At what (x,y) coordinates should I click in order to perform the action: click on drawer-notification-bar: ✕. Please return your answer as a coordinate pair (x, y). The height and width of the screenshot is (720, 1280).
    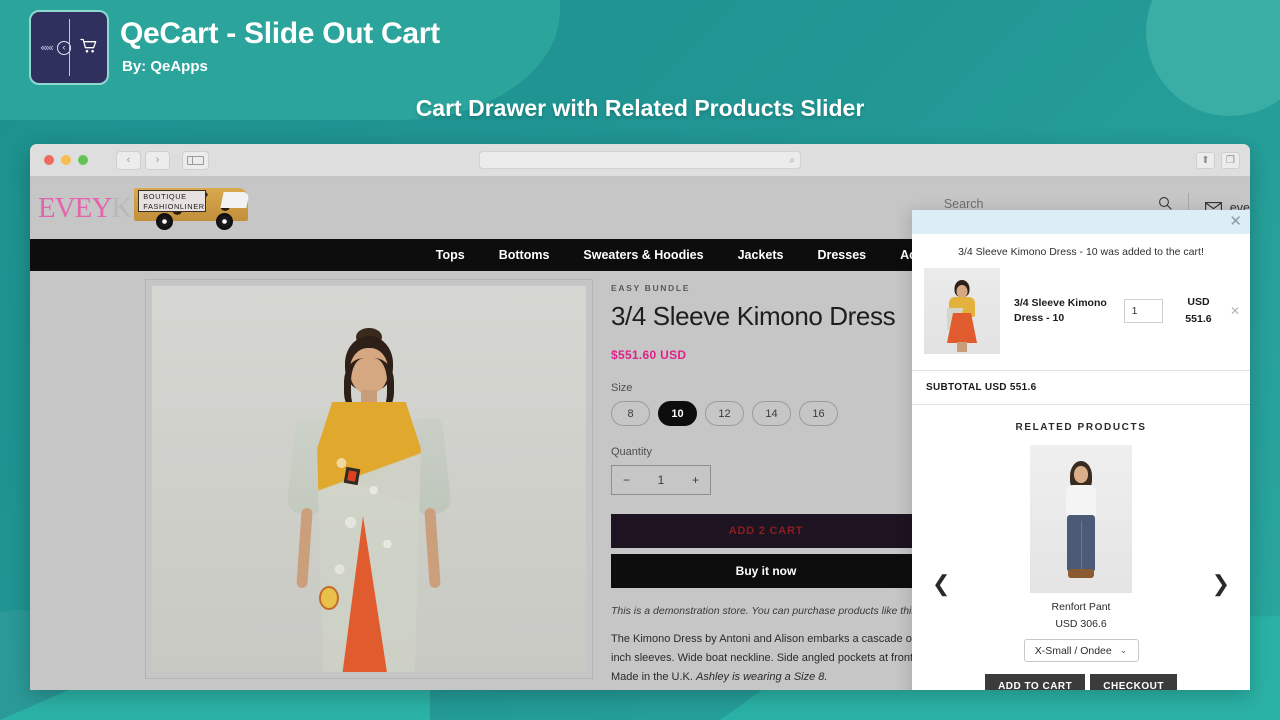
    Looking at the image, I should click on (1081, 222).